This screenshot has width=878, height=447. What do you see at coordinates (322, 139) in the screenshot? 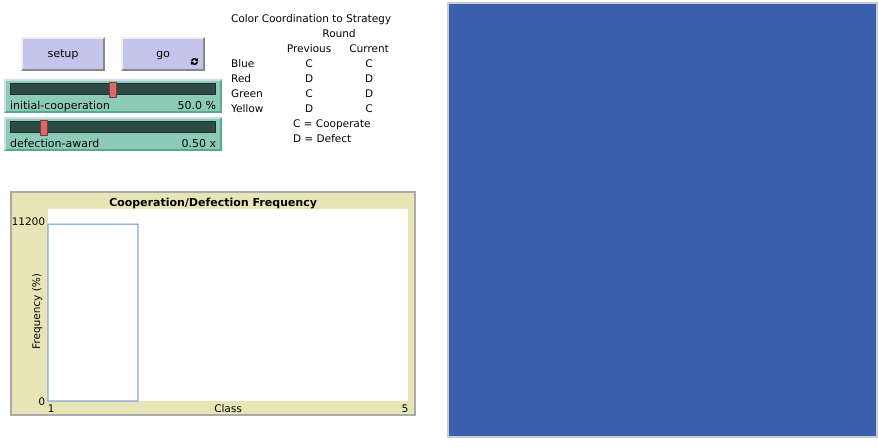
I see `legend-note: D = Defect` at bounding box center [322, 139].